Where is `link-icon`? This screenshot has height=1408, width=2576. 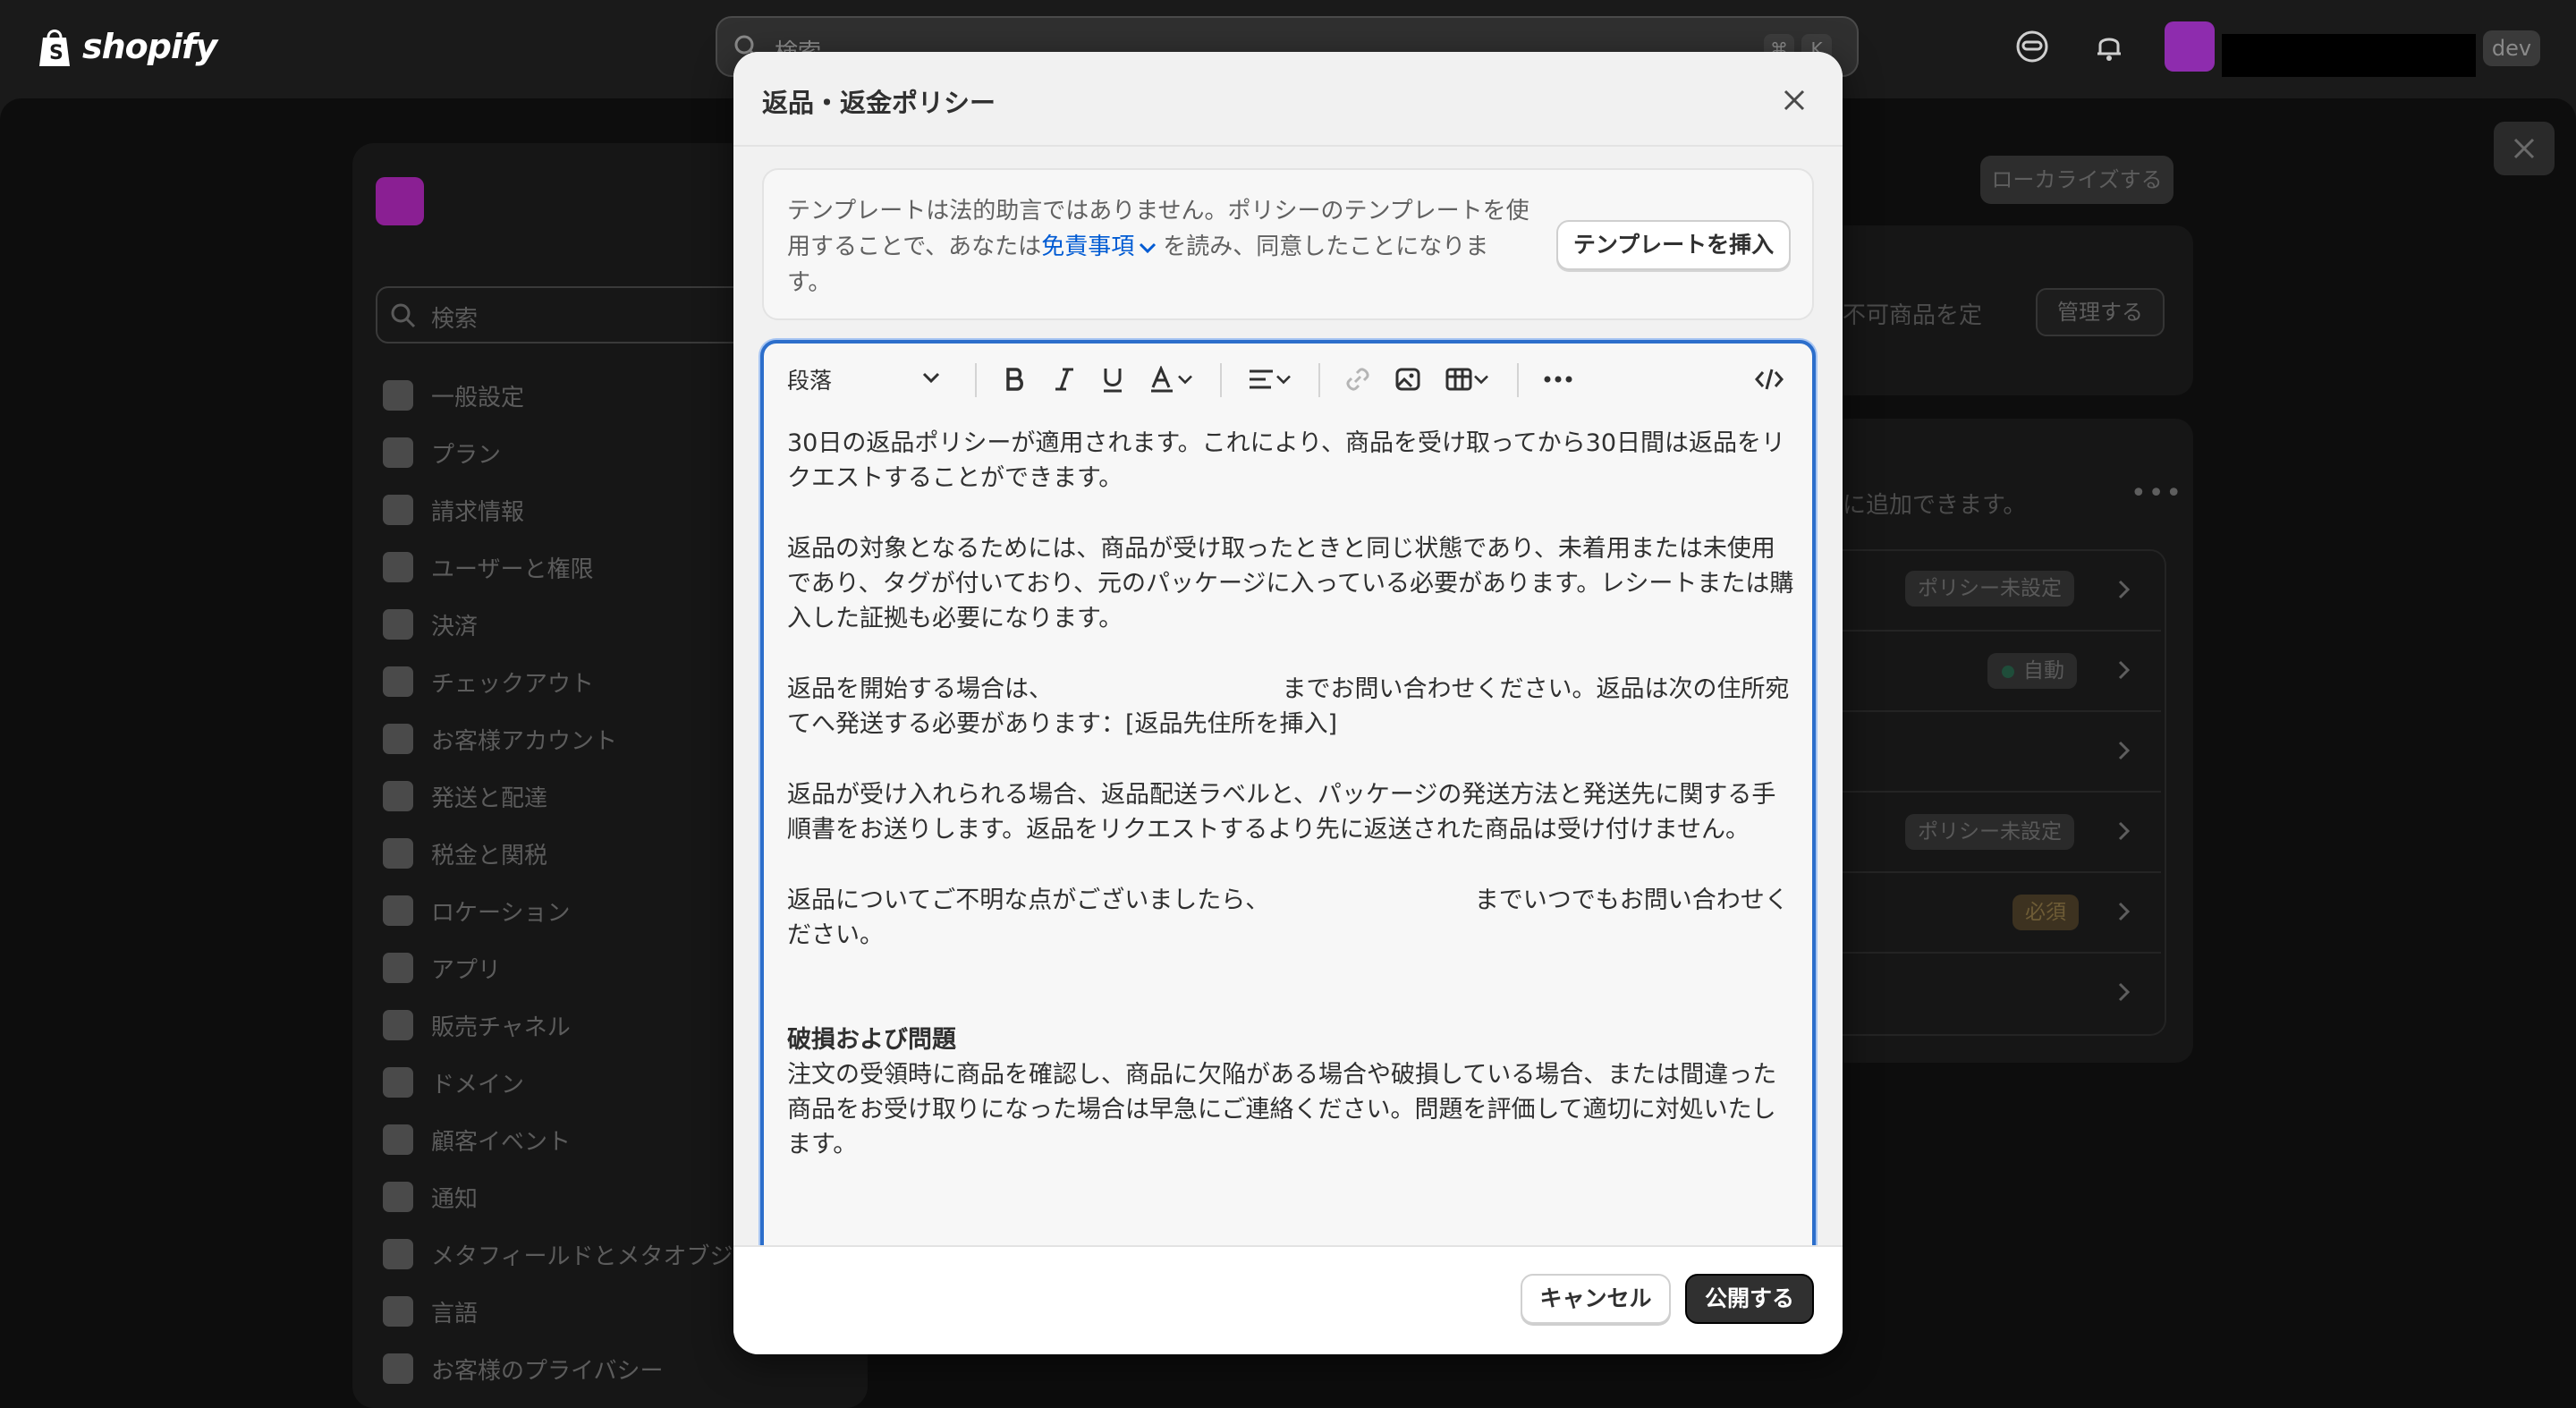 link-icon is located at coordinates (1357, 379).